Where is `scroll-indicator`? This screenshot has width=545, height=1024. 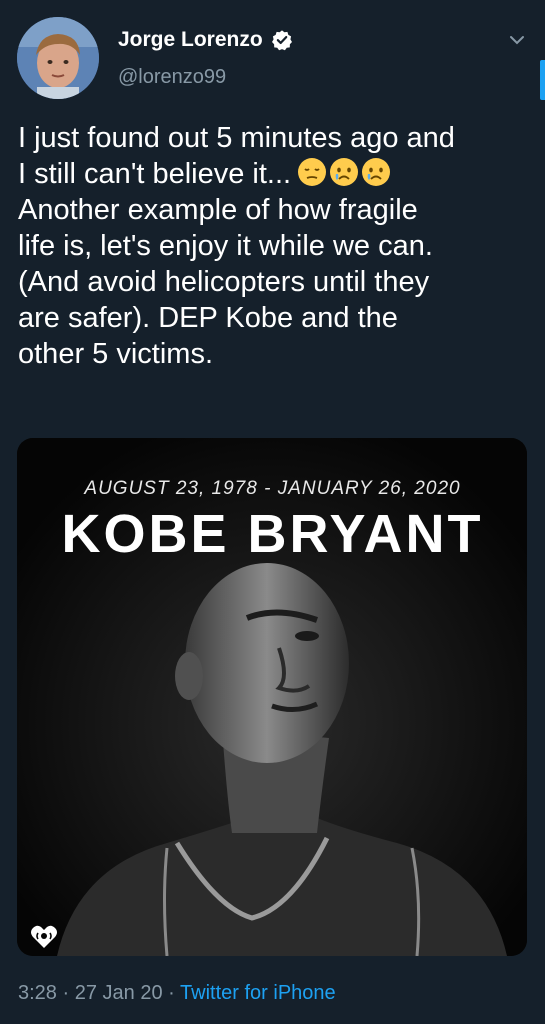
scroll-indicator is located at coordinates (542, 80).